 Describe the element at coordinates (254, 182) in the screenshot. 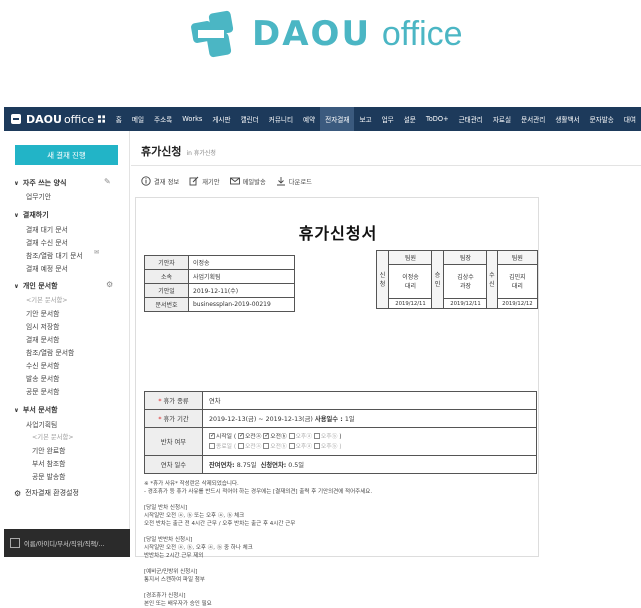

I see `send-mail-label: 메일발송` at that location.